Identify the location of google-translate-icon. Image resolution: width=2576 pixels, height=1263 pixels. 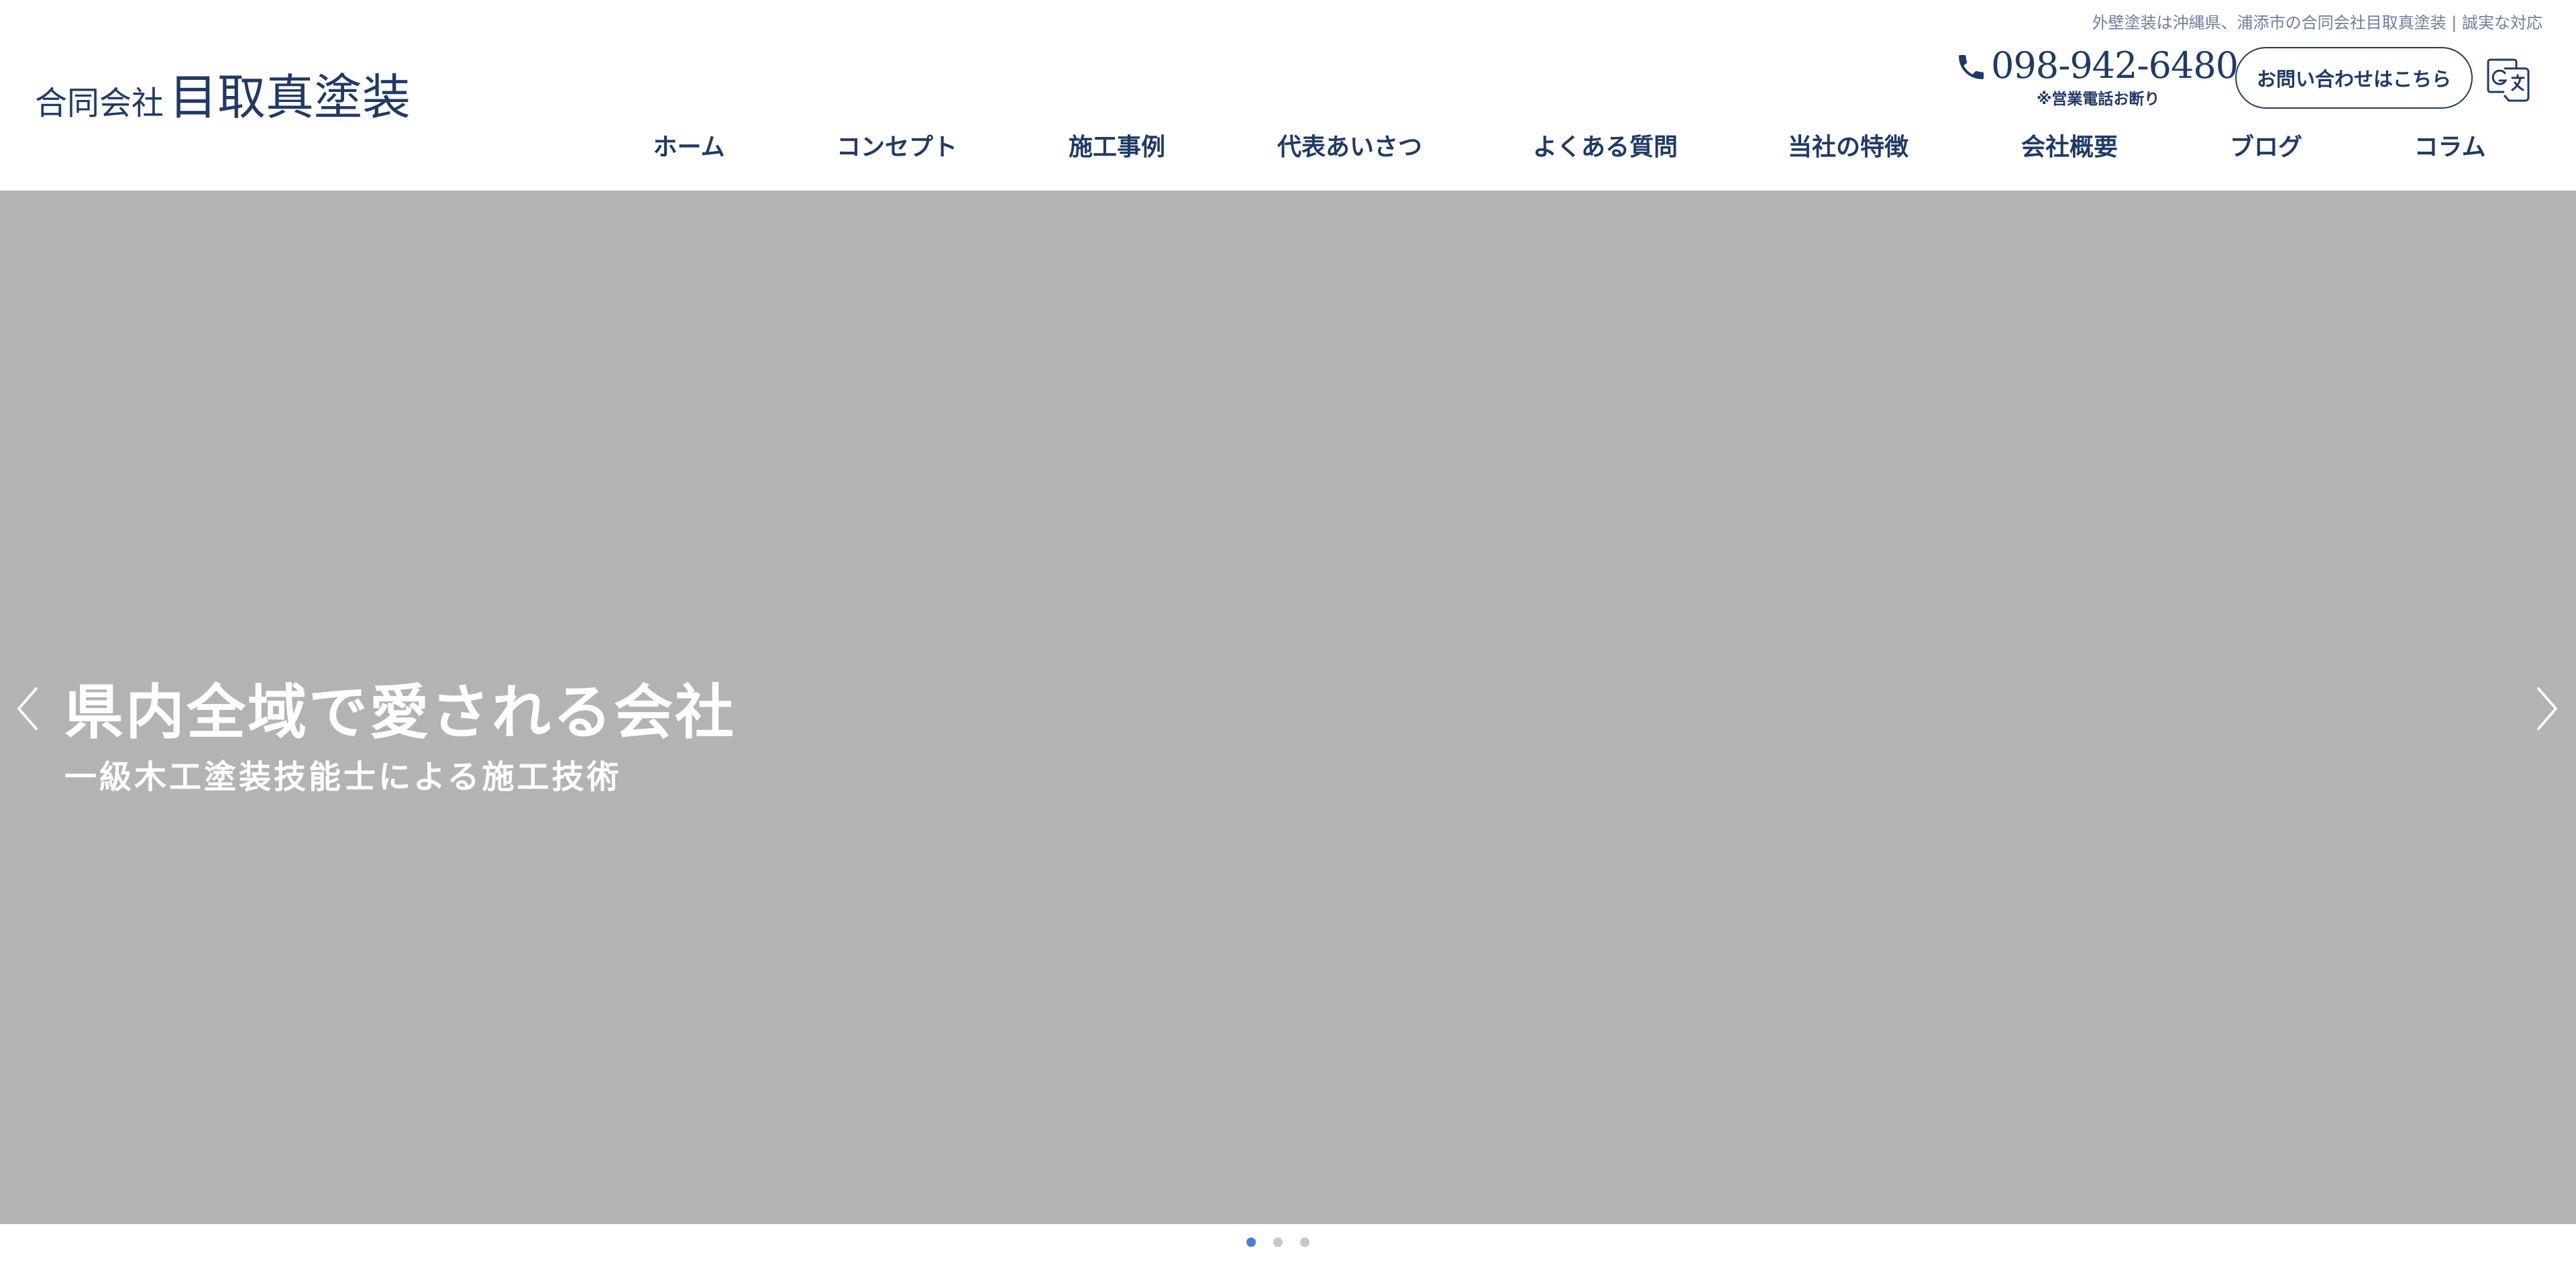
(2508, 80).